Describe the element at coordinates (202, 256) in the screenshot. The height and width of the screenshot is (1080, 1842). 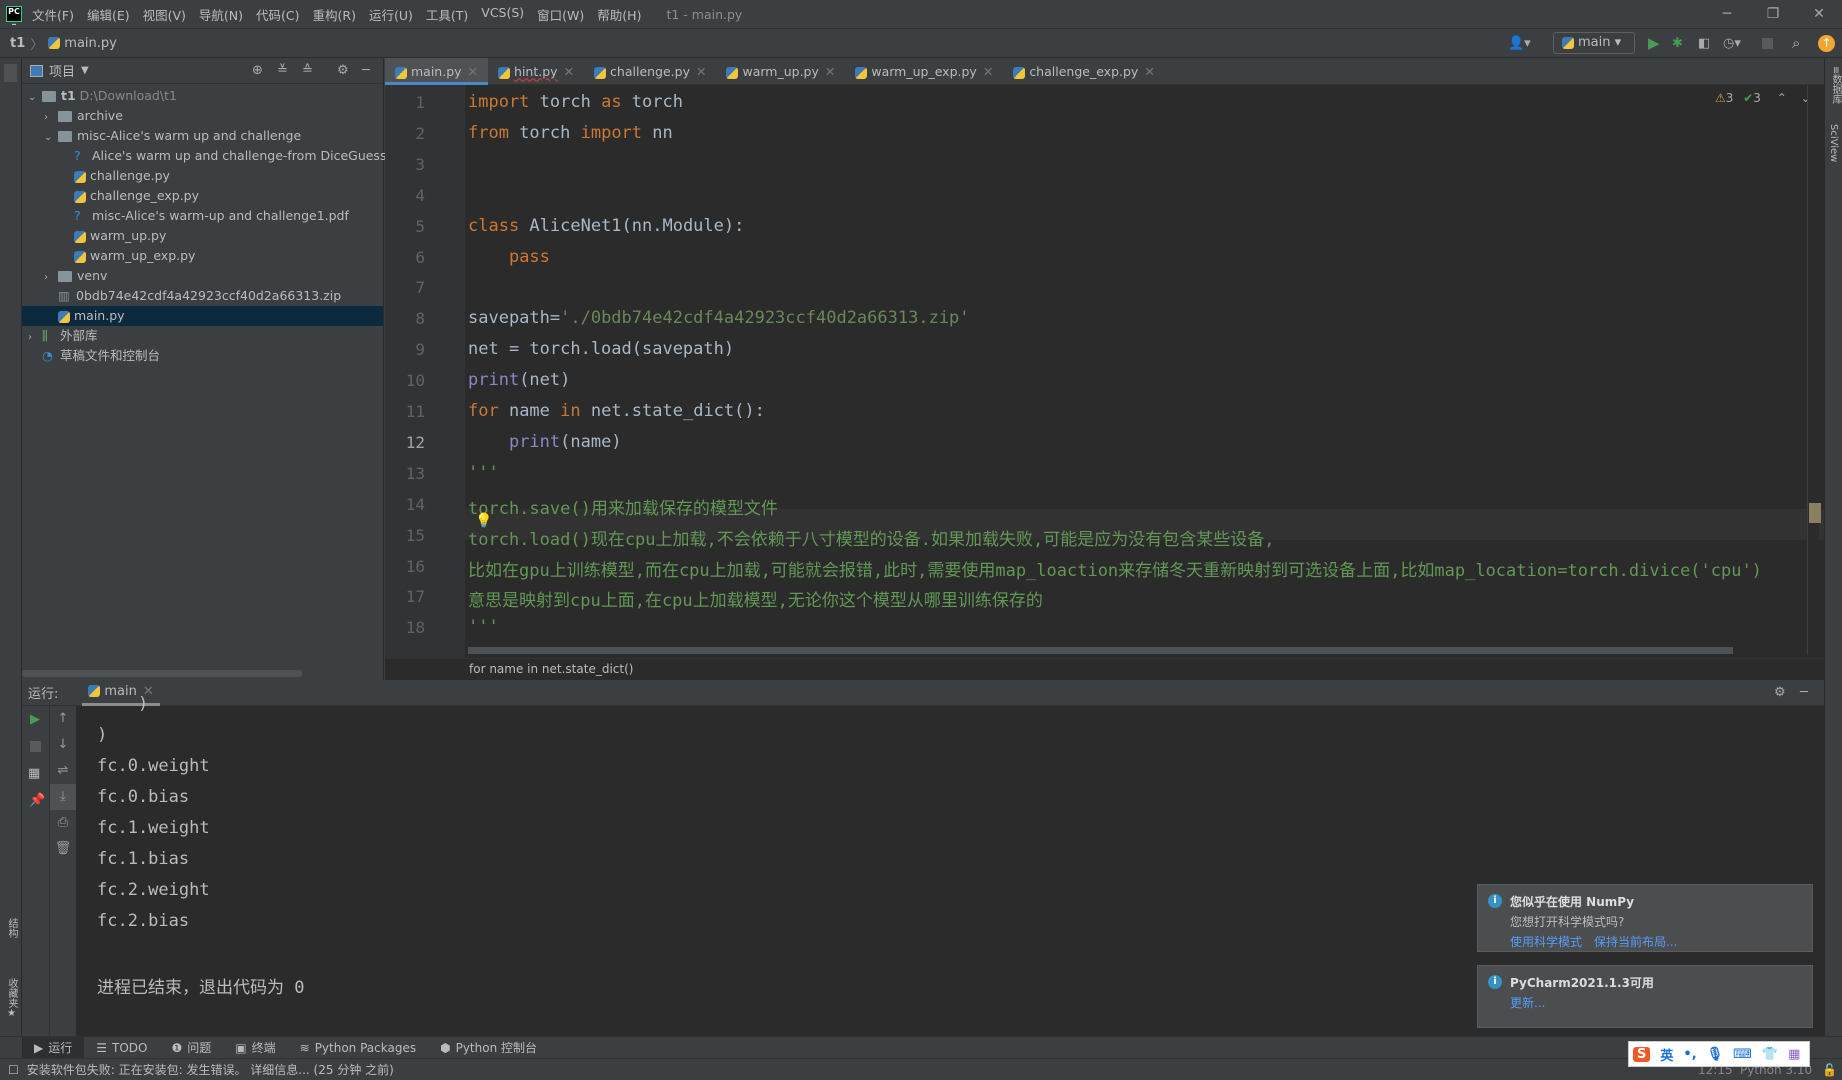
I see `tree-item: warm_up_exp.py` at that location.